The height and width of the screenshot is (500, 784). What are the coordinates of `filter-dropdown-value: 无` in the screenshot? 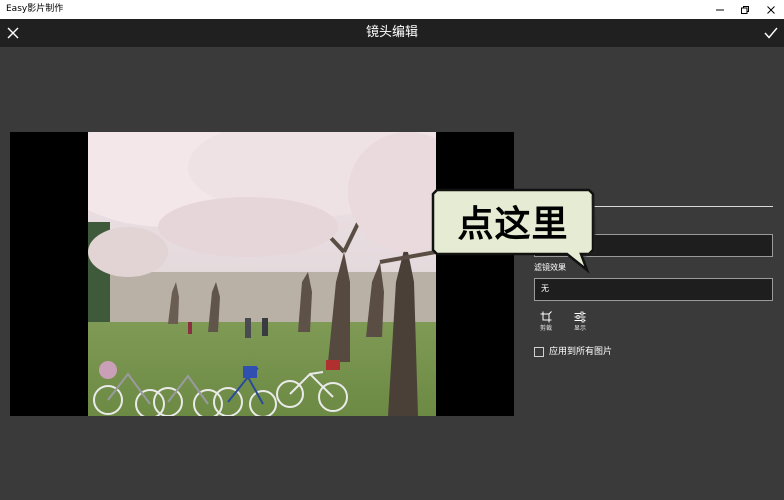 It's located at (545, 288).